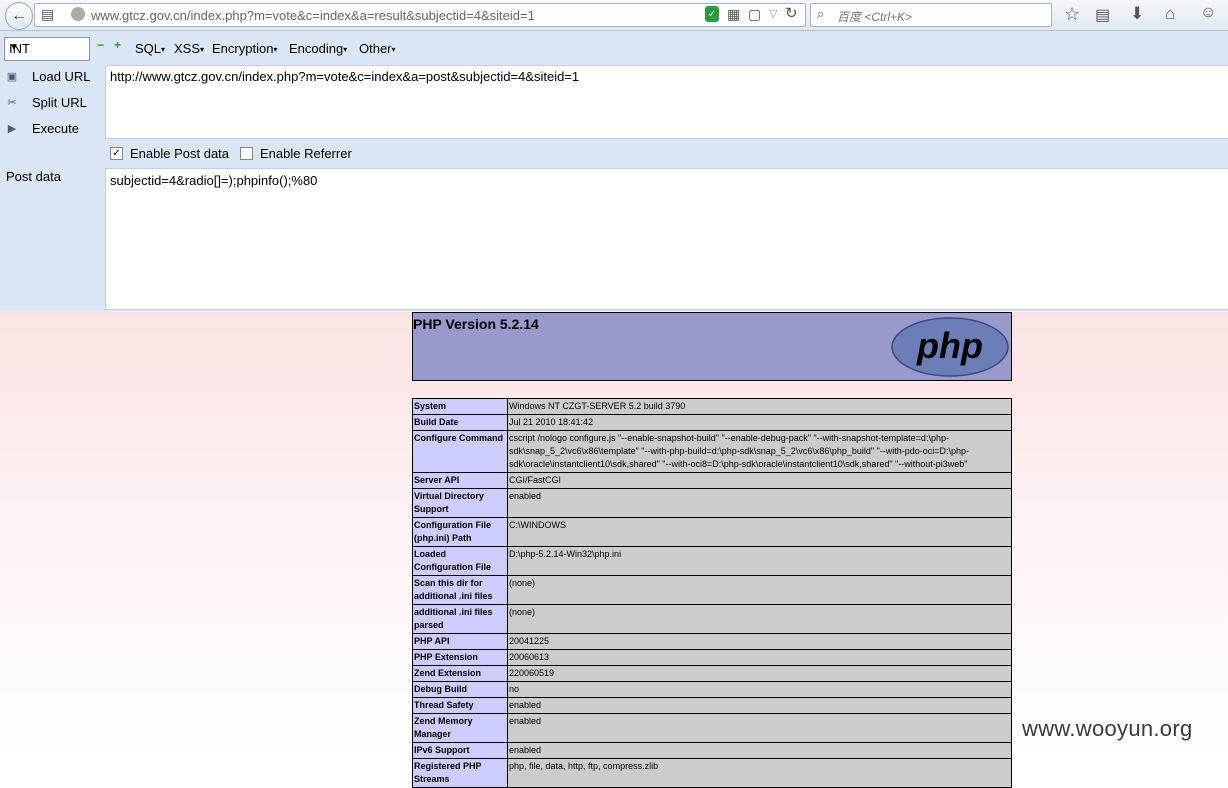  I want to click on table-row: Server API CGI/FastCGI, so click(712, 480).